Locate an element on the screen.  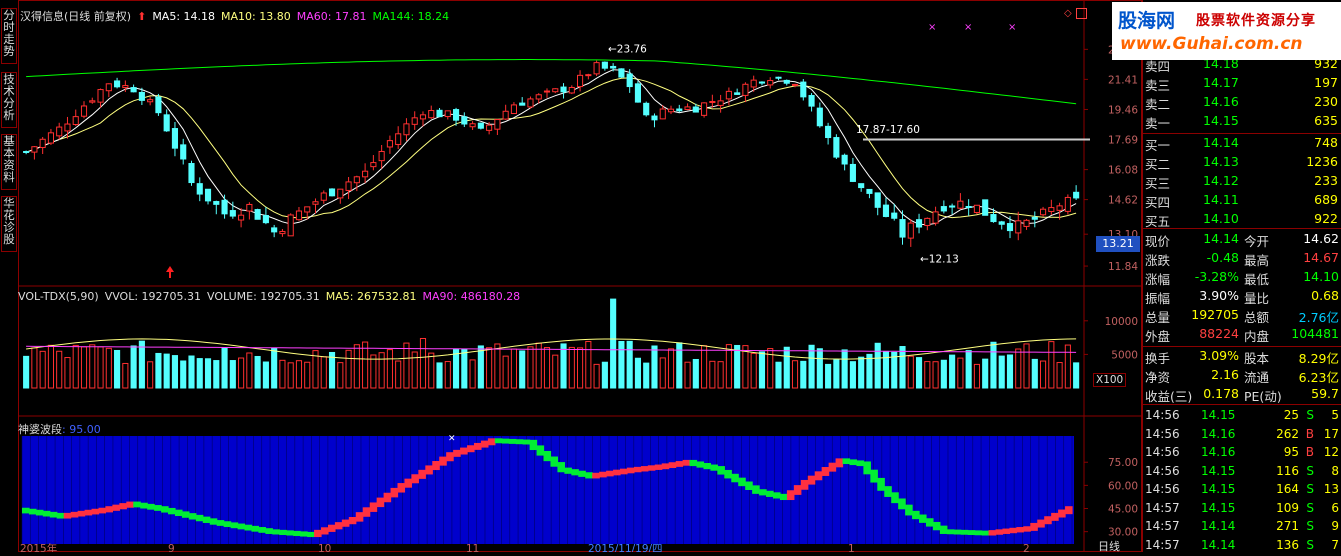
stat-value-2: 14.10 is located at coordinates (1321, 276).